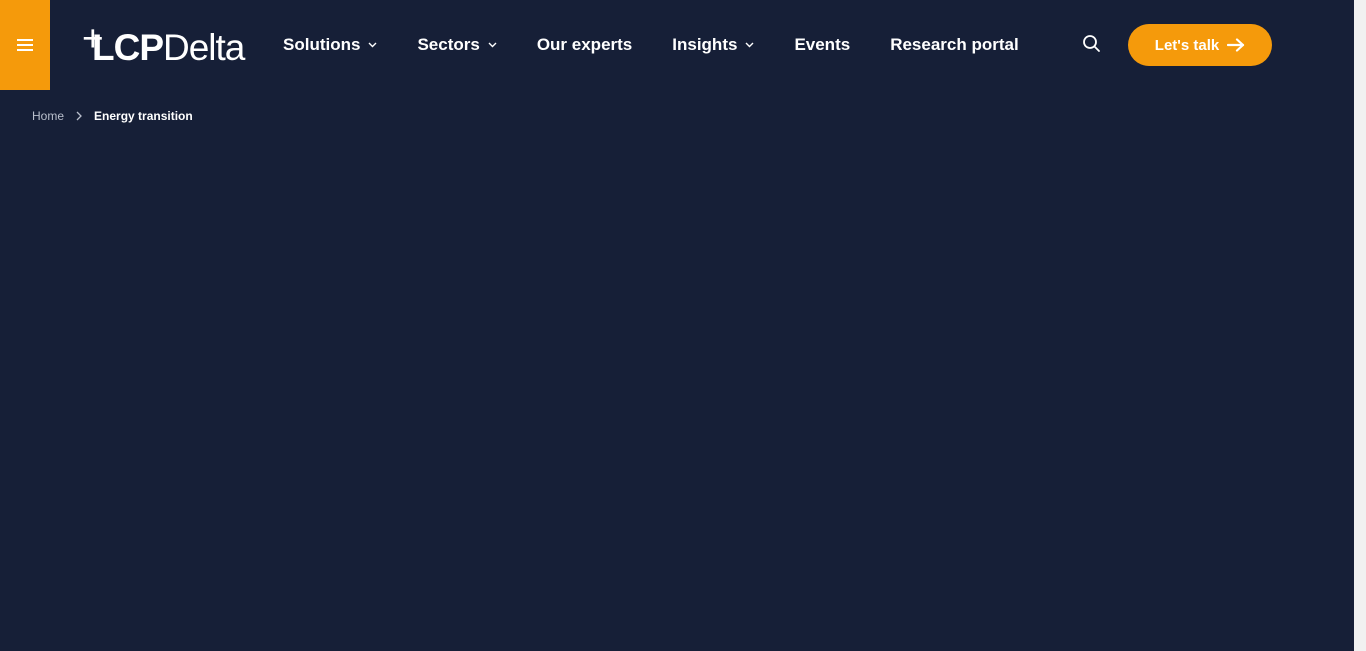 The image size is (1366, 651). What do you see at coordinates (1360, 325) in the screenshot?
I see `scrollbar` at bounding box center [1360, 325].